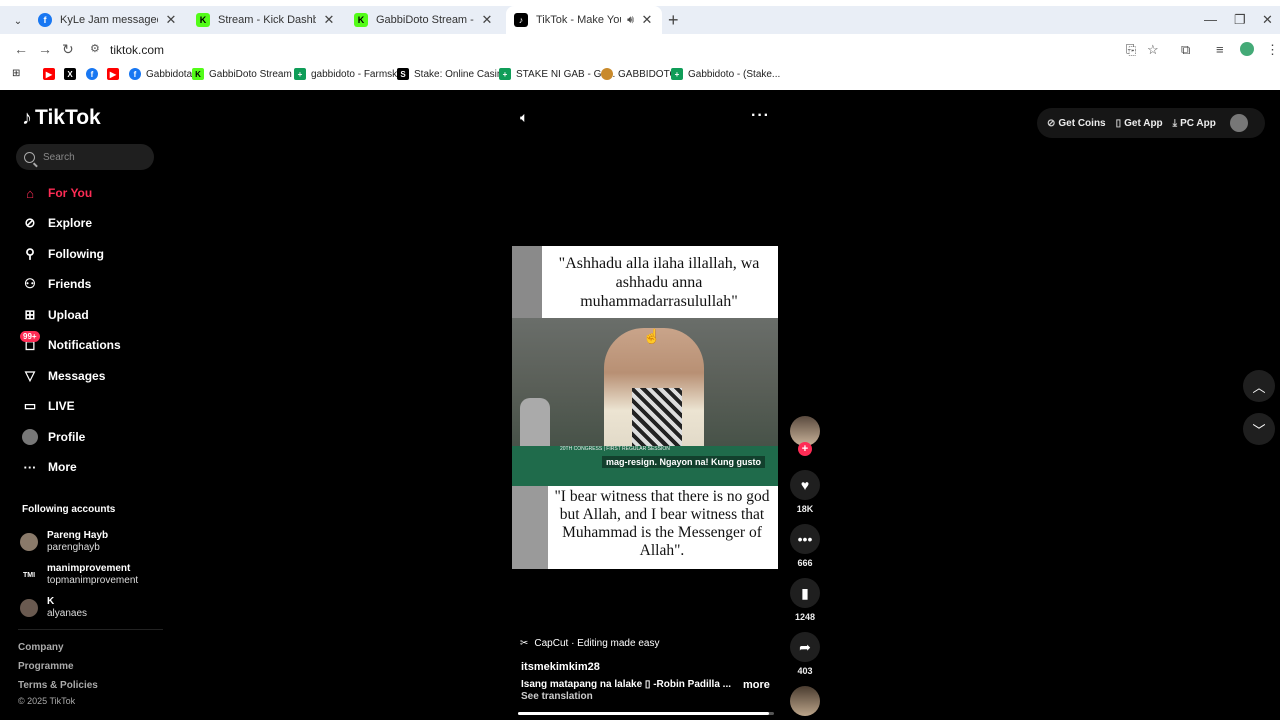 This screenshot has height=720, width=1280. What do you see at coordinates (646, 713) in the screenshot?
I see `video-progress-bar` at bounding box center [646, 713].